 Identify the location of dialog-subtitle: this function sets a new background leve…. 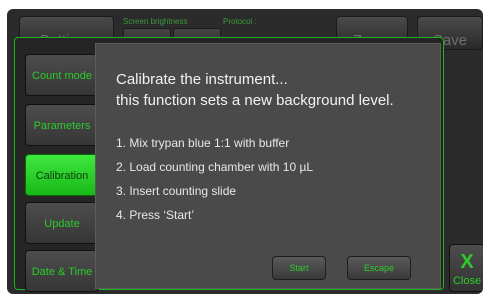
(255, 100).